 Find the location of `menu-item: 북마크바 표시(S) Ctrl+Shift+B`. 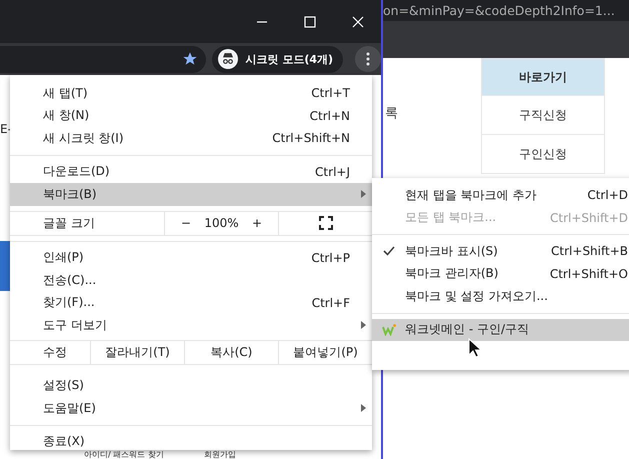

menu-item: 북마크바 표시(S) Ctrl+Shift+B is located at coordinates (500, 251).